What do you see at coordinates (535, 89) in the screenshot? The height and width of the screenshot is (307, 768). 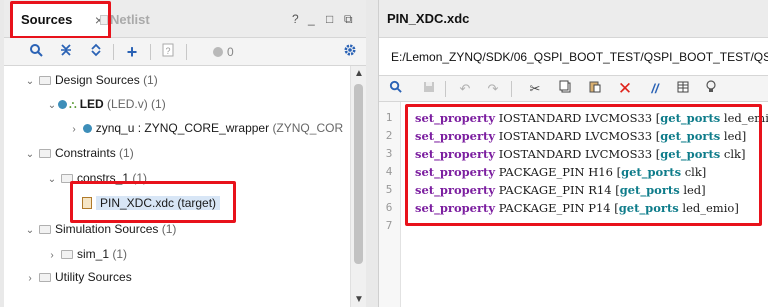 I see `cut-icon: ✂` at bounding box center [535, 89].